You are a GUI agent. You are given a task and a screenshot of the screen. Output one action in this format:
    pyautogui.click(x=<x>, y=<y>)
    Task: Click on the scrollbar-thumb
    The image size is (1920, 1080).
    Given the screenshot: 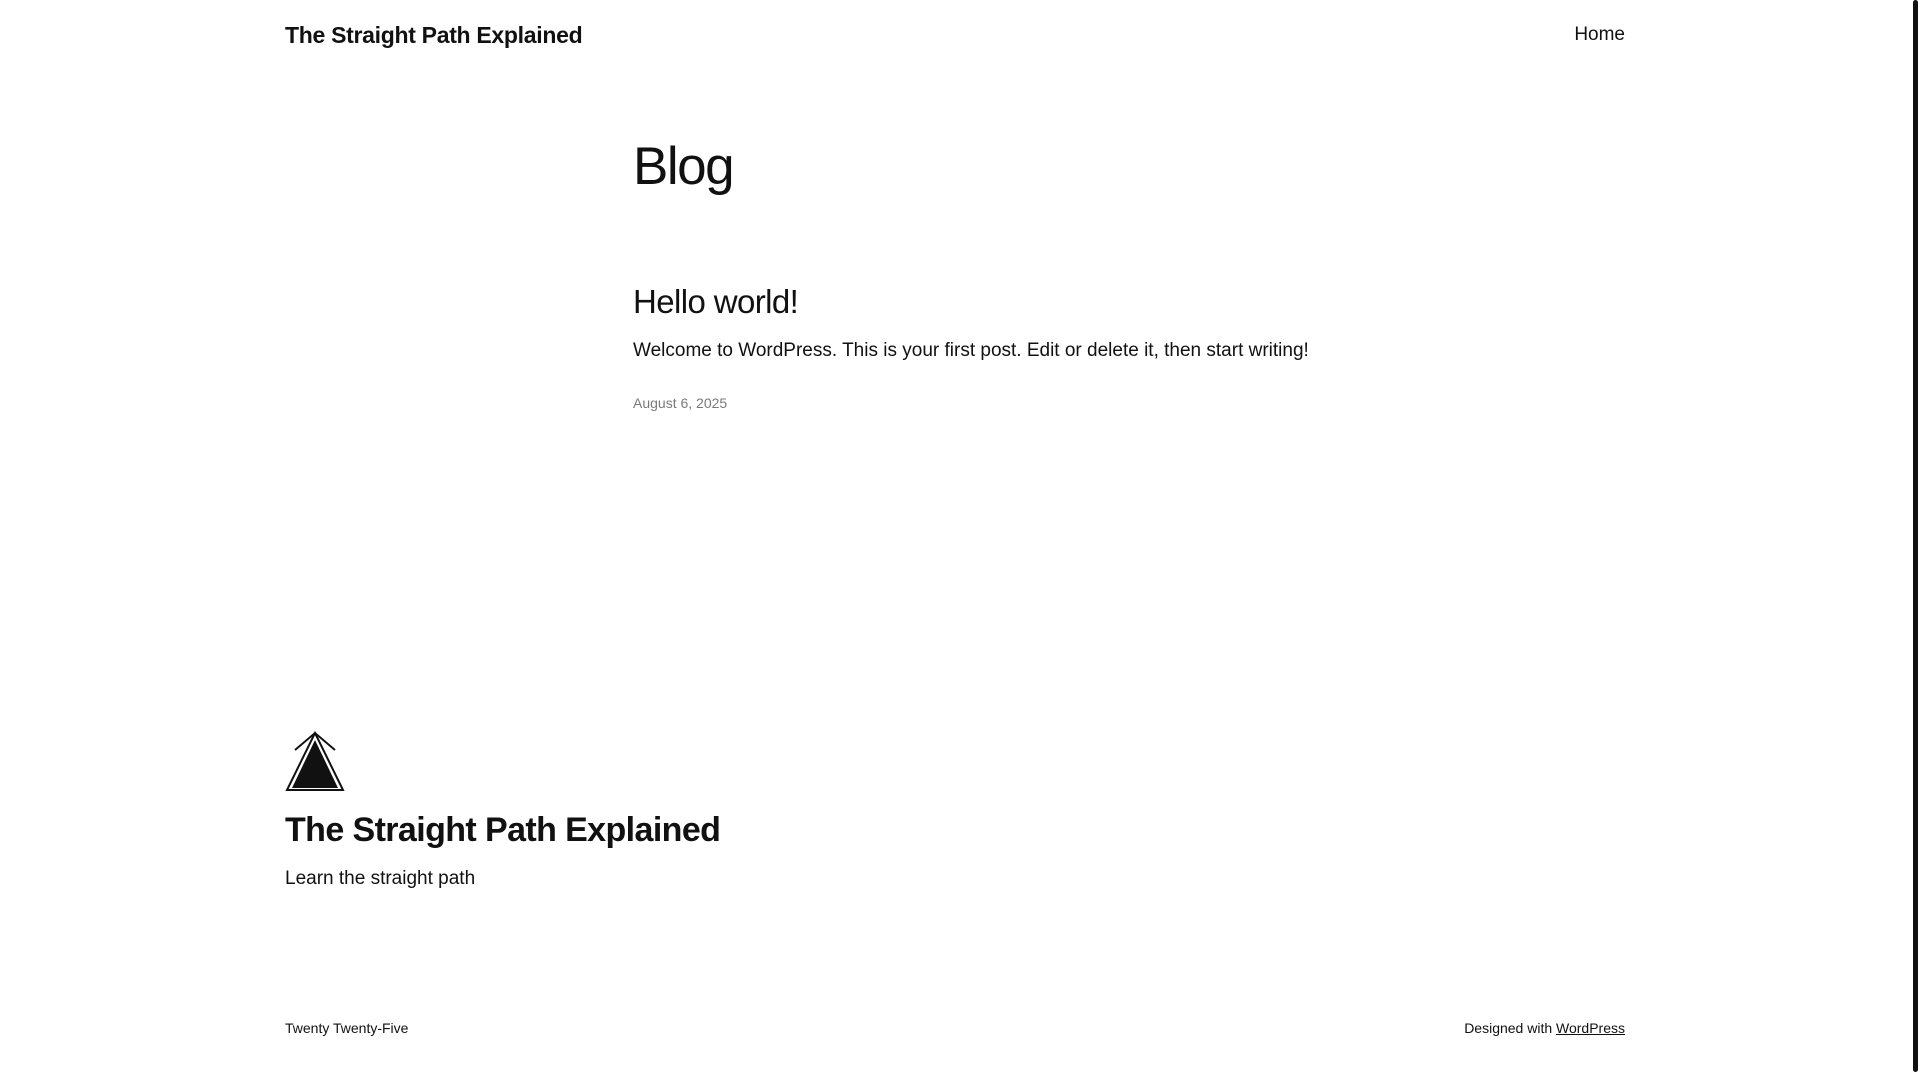 What is the action you would take?
    pyautogui.click(x=1915, y=536)
    